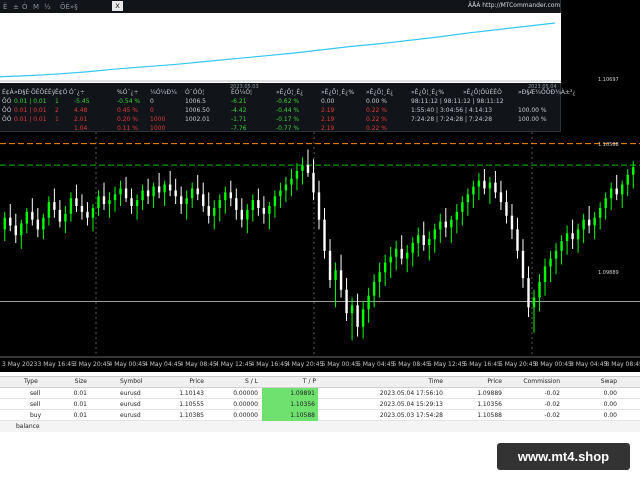  I want to click on position-balance: 1006.50, so click(197, 110).